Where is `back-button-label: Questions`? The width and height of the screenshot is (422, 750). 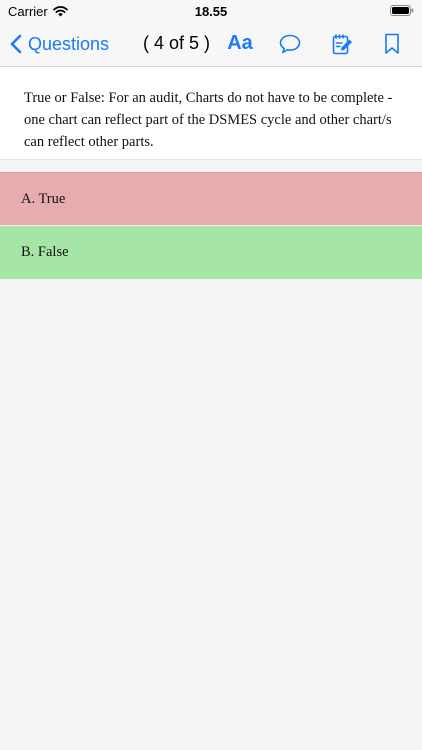 back-button-label: Questions is located at coordinates (69, 43).